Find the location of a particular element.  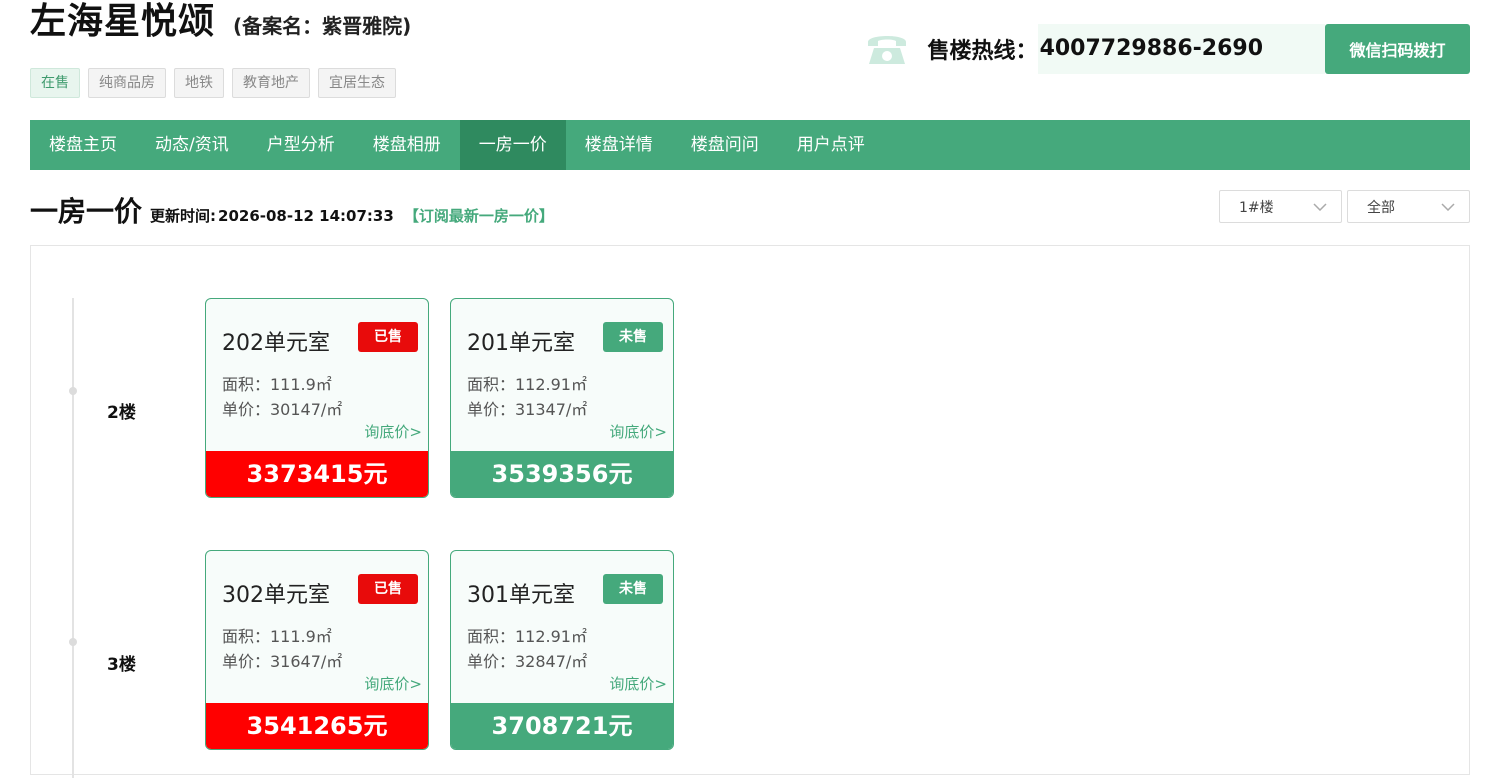

building-select: 1#楼 is located at coordinates (1280, 206).